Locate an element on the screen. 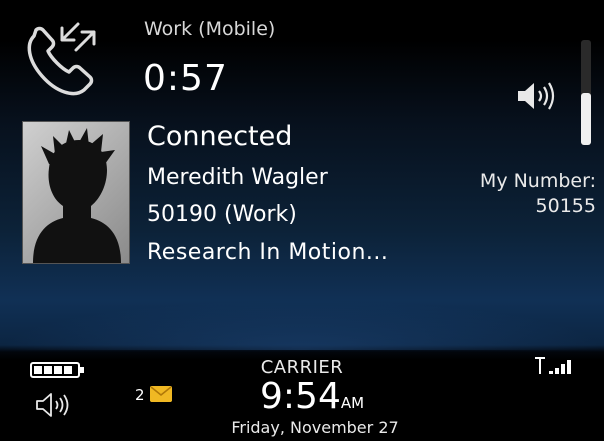 The image size is (604, 441). call-status: Connected is located at coordinates (220, 136).